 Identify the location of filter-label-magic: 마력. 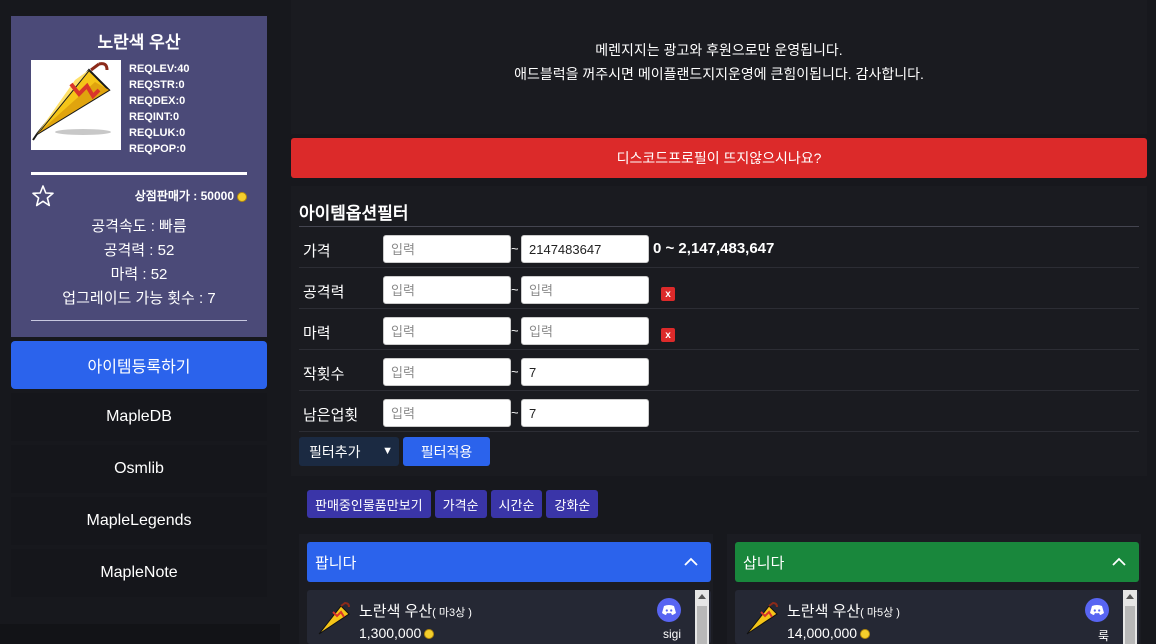
(317, 333).